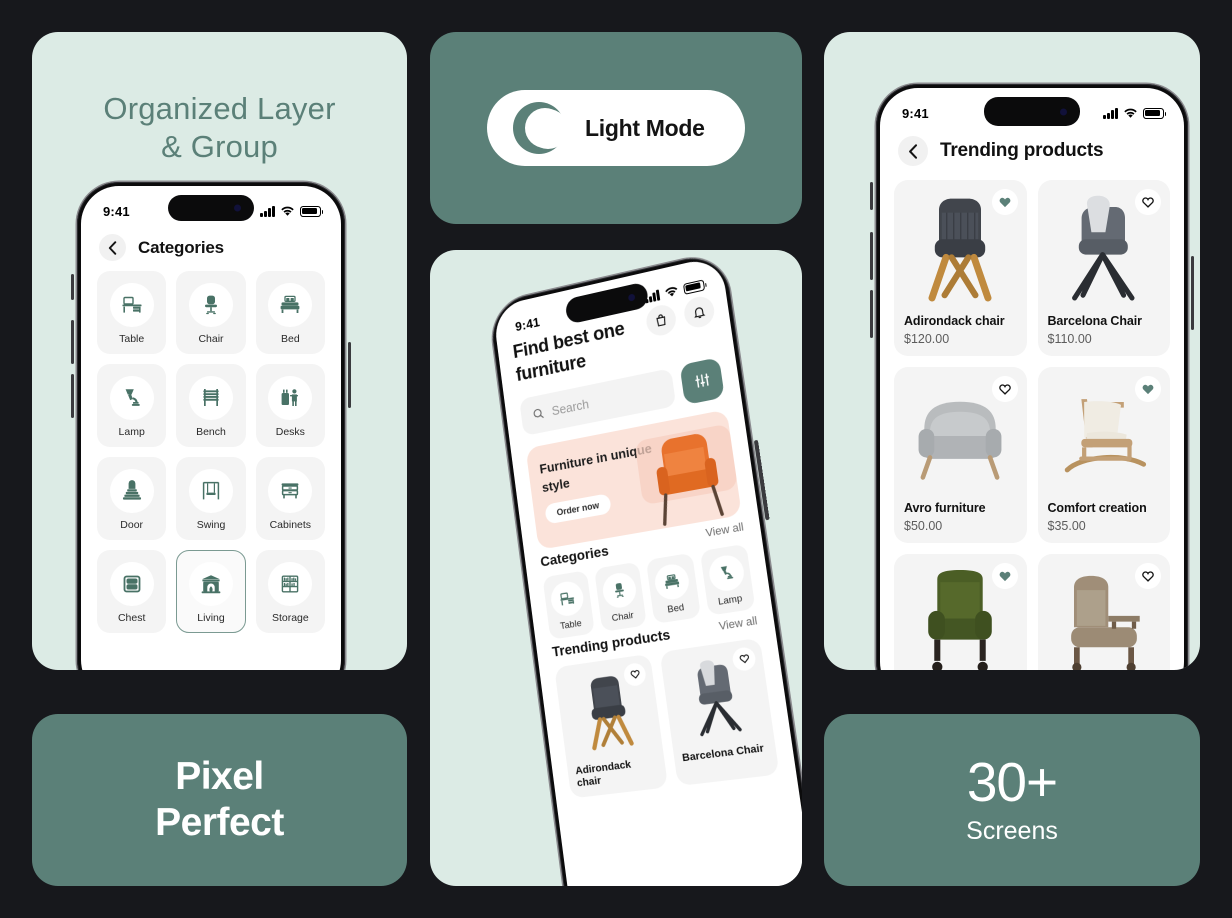 This screenshot has width=1232, height=918. Describe the element at coordinates (571, 624) in the screenshot. I see `mini-category-label: Table` at that location.